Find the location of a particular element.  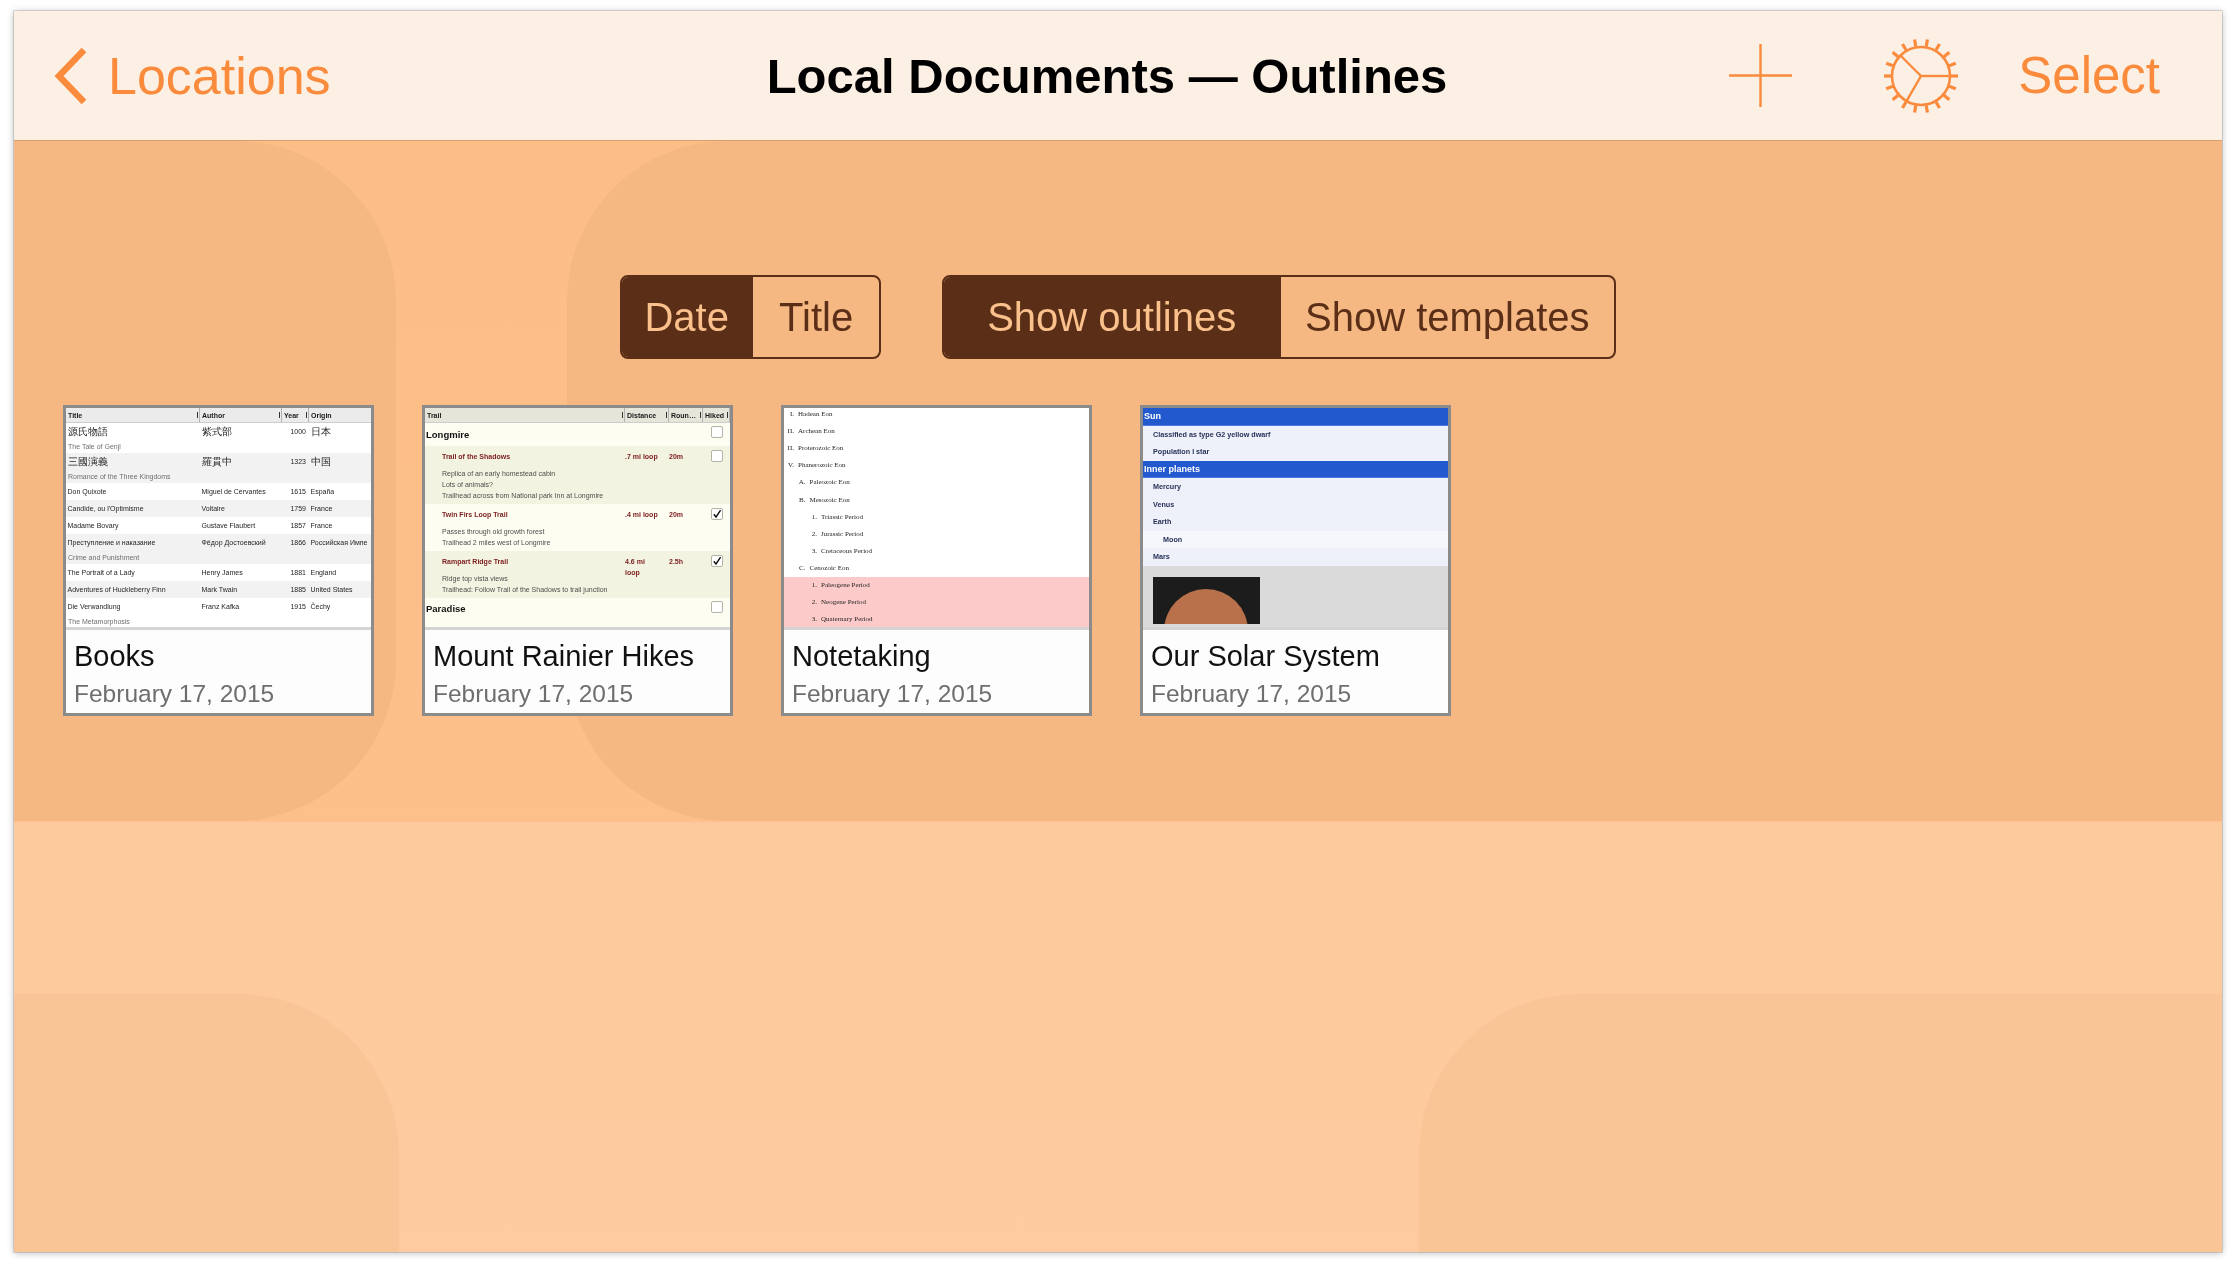

document-title: Our Solar System is located at coordinates (1265, 656).